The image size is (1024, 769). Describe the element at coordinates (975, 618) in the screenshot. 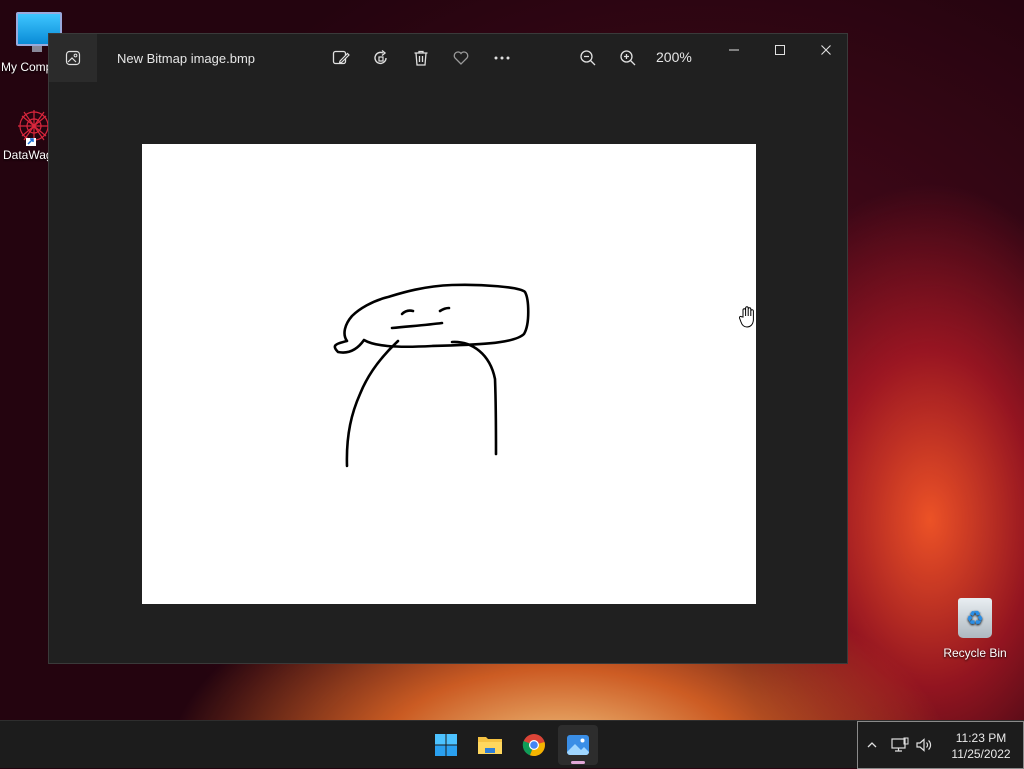

I see `recycle-bin-icon: ♻` at that location.